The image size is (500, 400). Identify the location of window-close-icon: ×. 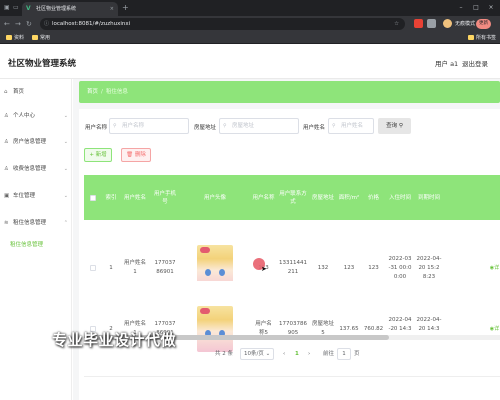
(491, 8).